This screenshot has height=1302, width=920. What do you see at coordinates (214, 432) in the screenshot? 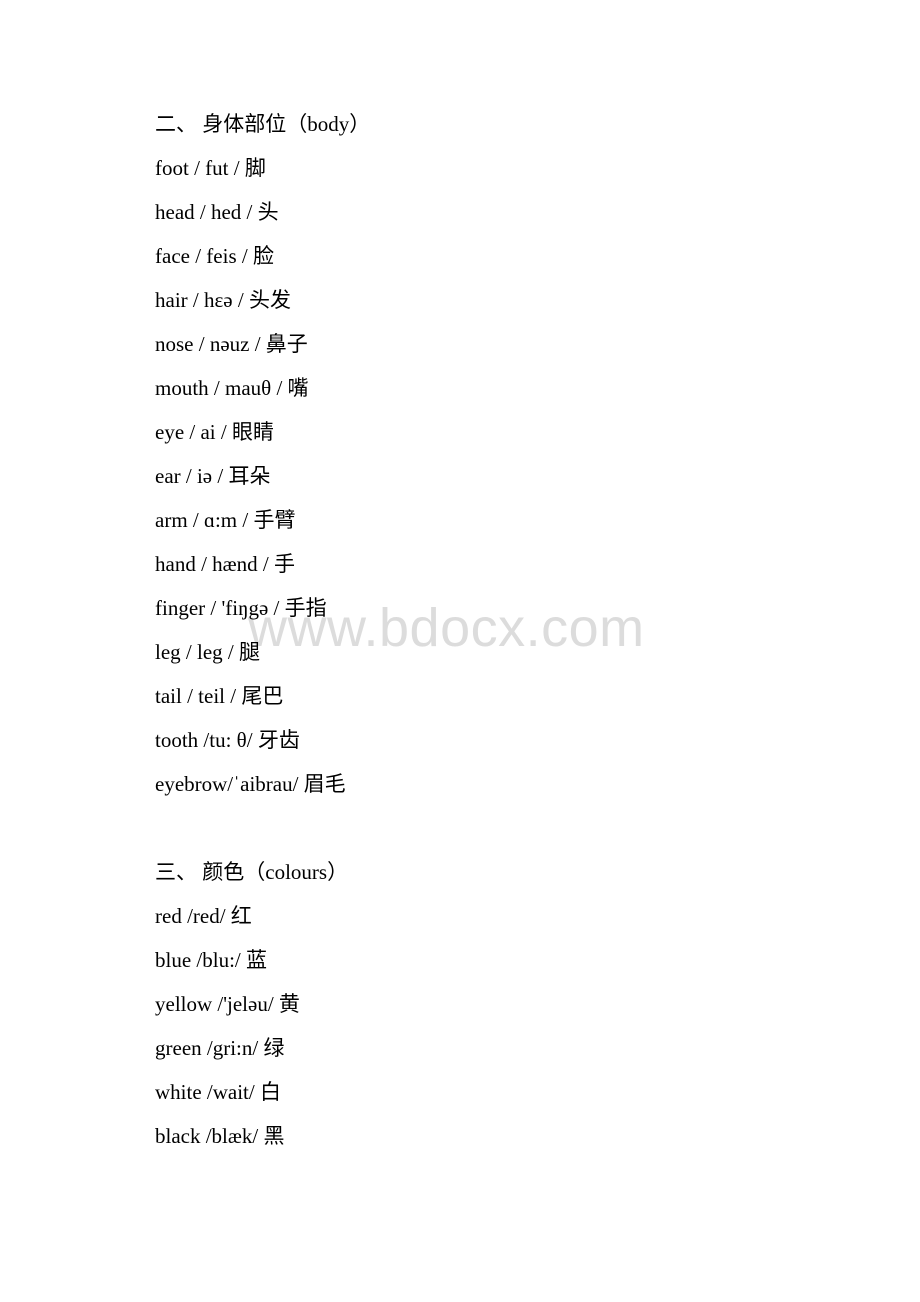
I see `vocab-entry: eye / ai / 眼睛` at bounding box center [214, 432].